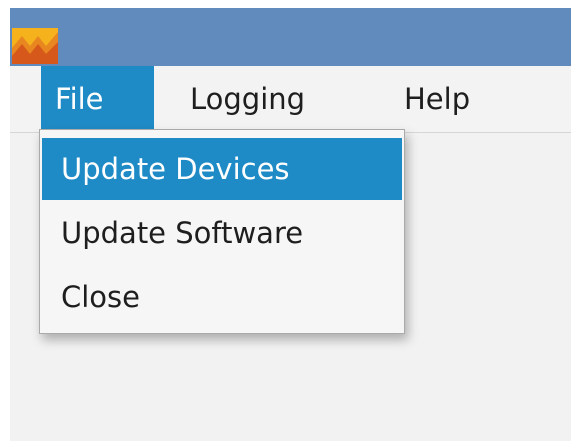  Describe the element at coordinates (247, 99) in the screenshot. I see `menu-logging: Logging` at that location.